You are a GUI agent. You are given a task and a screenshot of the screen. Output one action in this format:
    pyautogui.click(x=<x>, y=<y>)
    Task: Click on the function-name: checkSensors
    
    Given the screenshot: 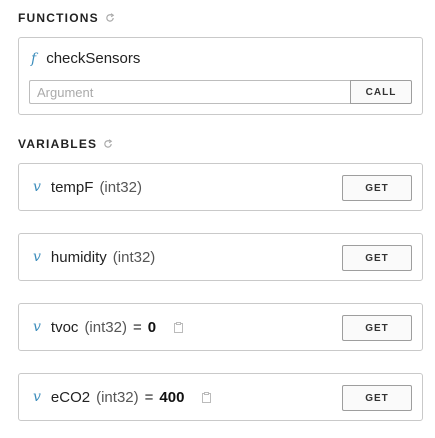 What is the action you would take?
    pyautogui.click(x=93, y=58)
    